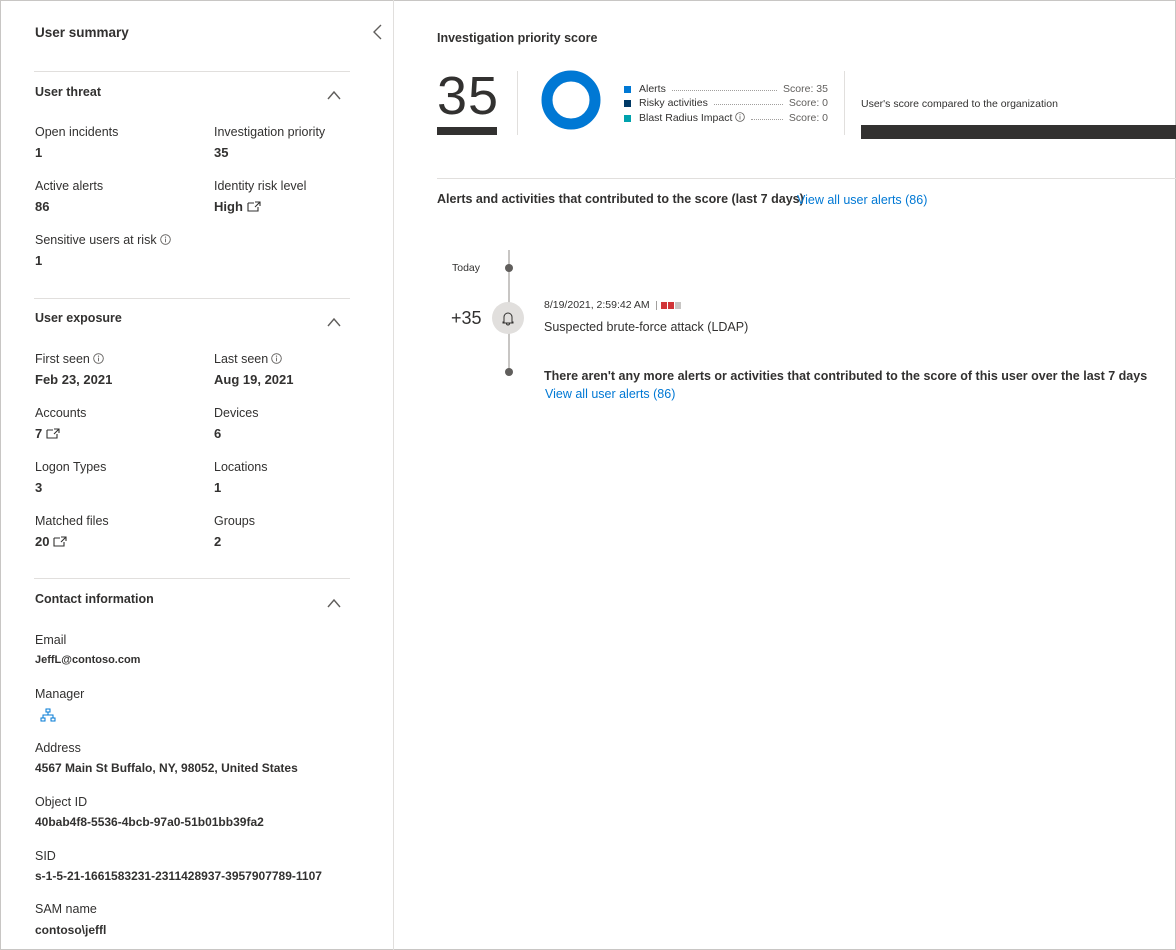 The height and width of the screenshot is (950, 1176). What do you see at coordinates (149, 822) in the screenshot?
I see `object-id-value: 40bab4f8-5536-4bcb-97a0-51b01bb39fa2` at bounding box center [149, 822].